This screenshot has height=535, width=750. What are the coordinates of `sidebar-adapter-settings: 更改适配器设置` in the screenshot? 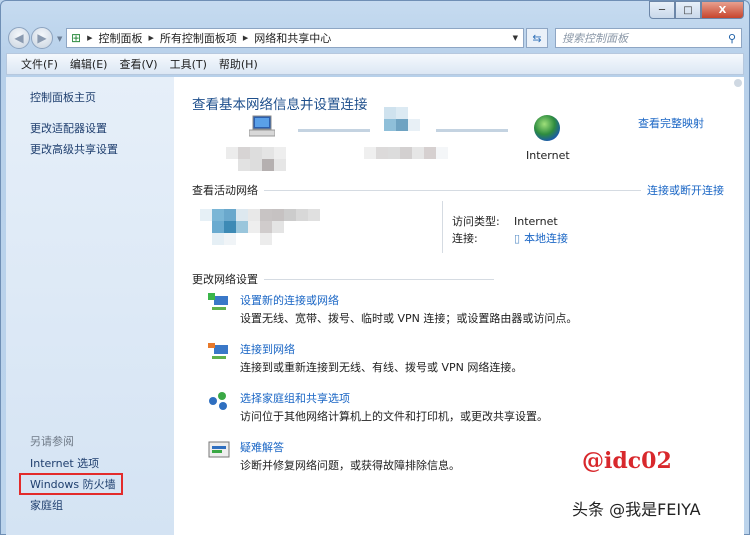 It's located at (90, 128).